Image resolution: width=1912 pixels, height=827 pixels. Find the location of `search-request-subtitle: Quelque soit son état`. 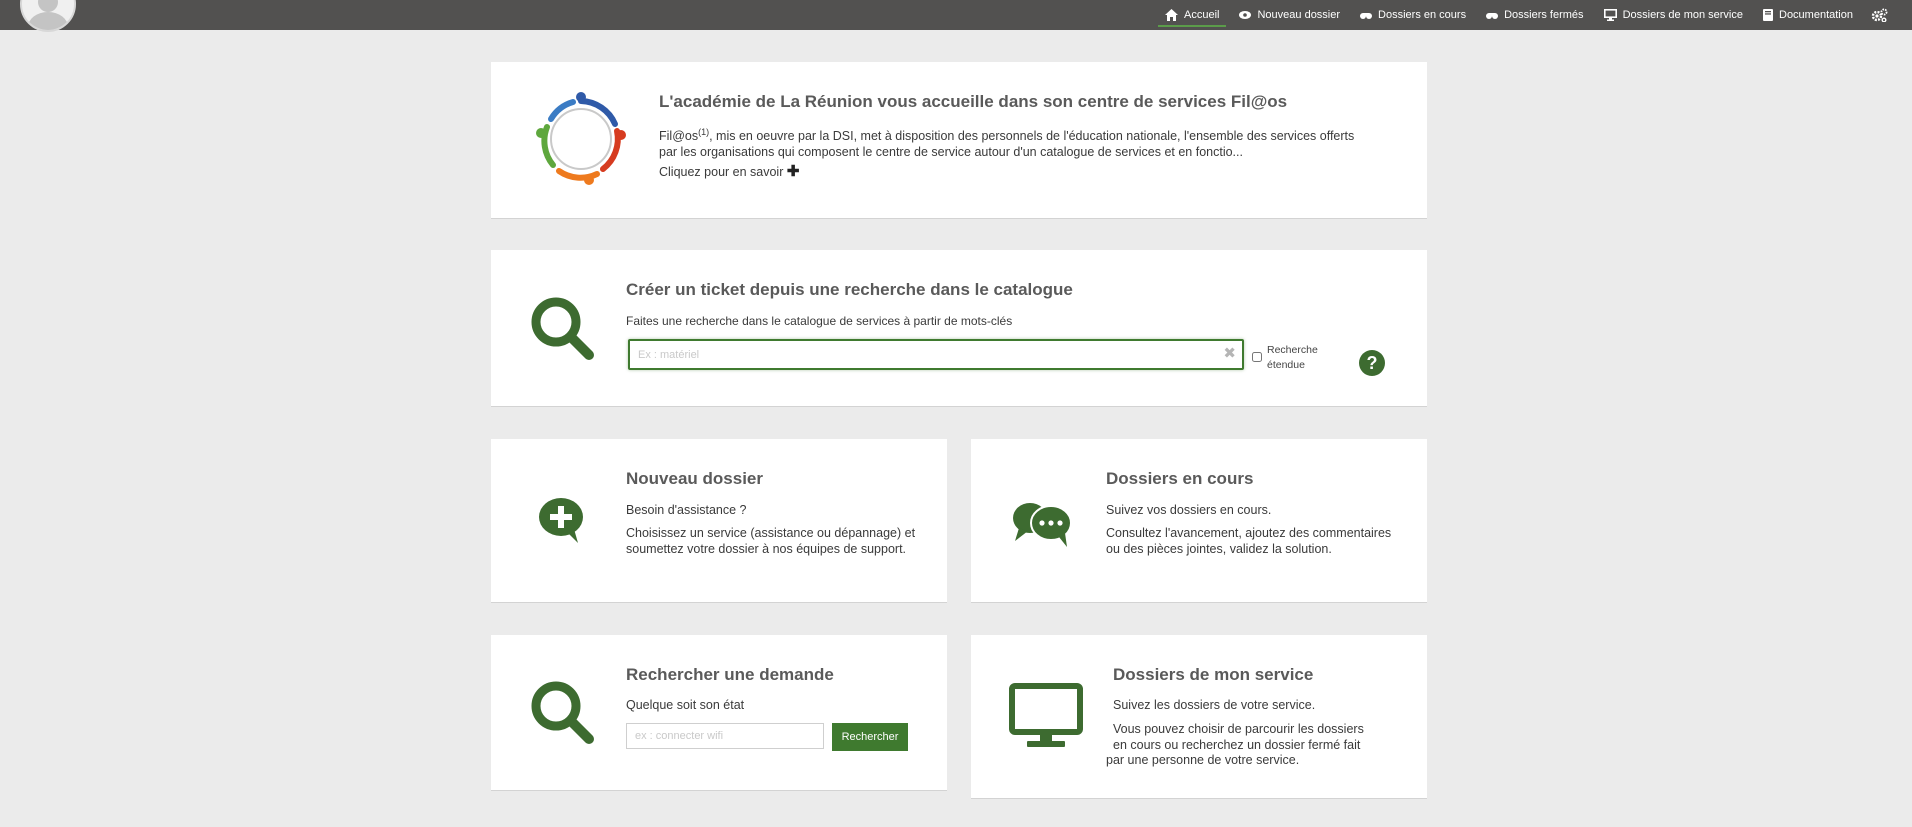

search-request-subtitle: Quelque soit son état is located at coordinates (685, 705).